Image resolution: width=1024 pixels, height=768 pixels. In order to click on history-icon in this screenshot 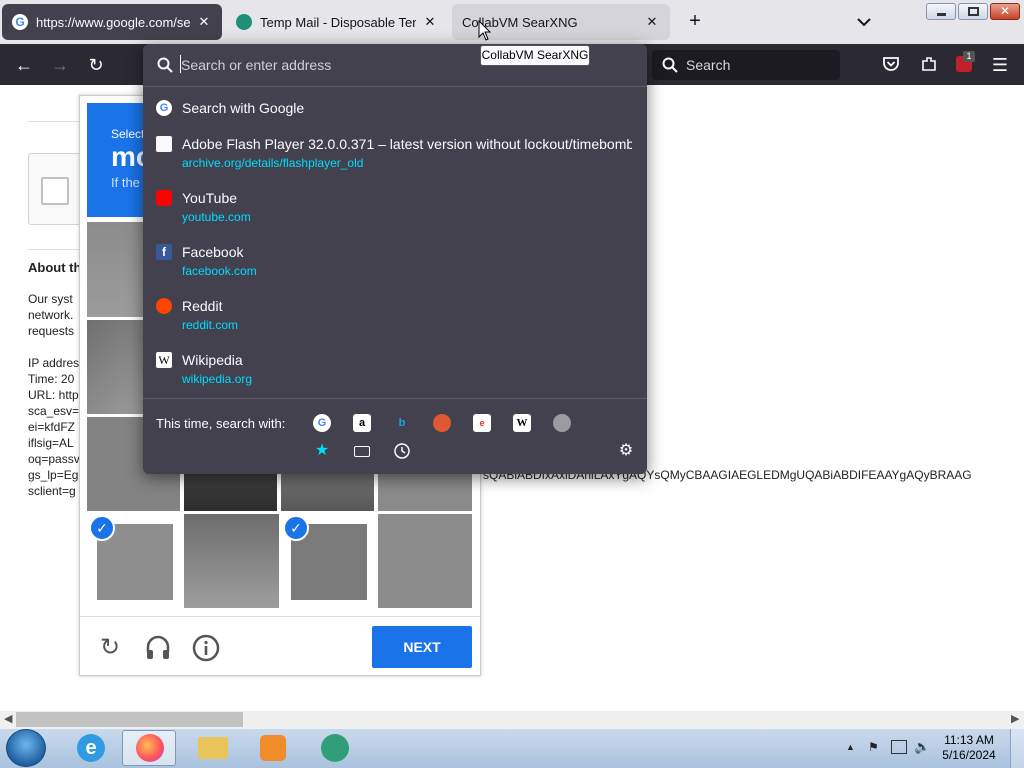, I will do `click(402, 451)`.